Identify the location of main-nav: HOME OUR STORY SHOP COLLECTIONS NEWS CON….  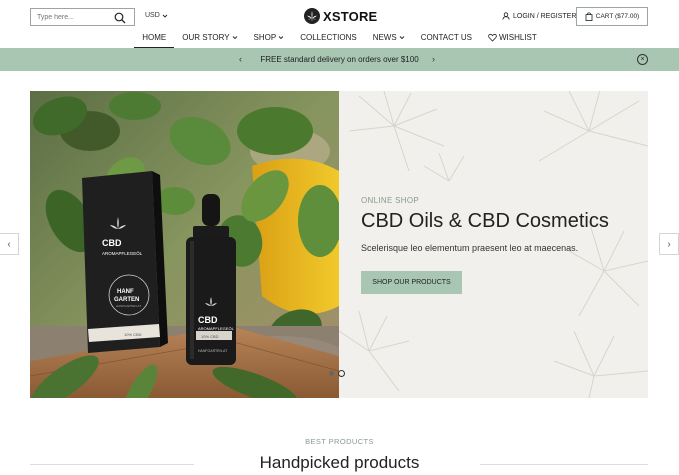
(339, 39).